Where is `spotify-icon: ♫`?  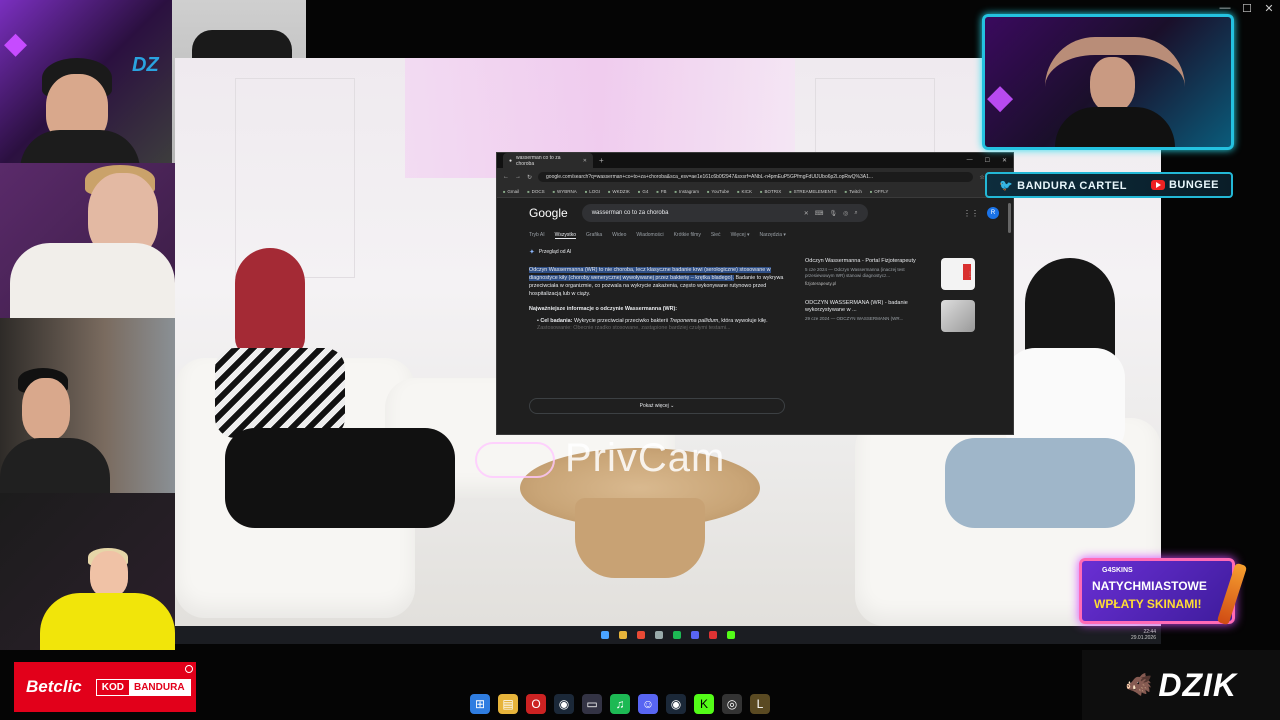
spotify-icon: ♫ is located at coordinates (620, 704).